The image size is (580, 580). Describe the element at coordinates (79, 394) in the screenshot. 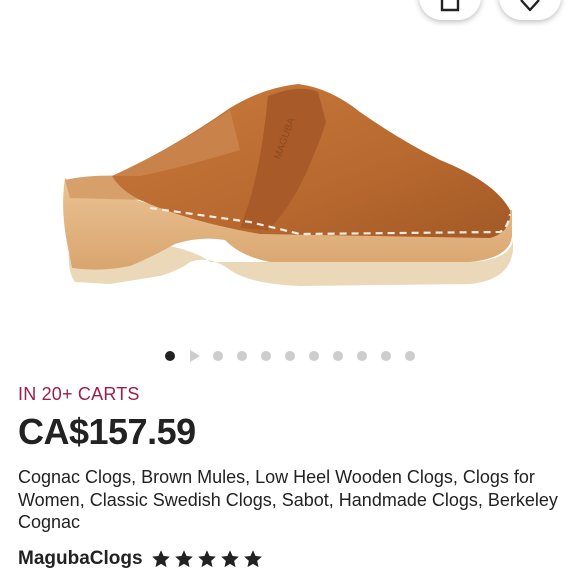

I see `in-carts-badge: IN 20+ CARTS` at that location.